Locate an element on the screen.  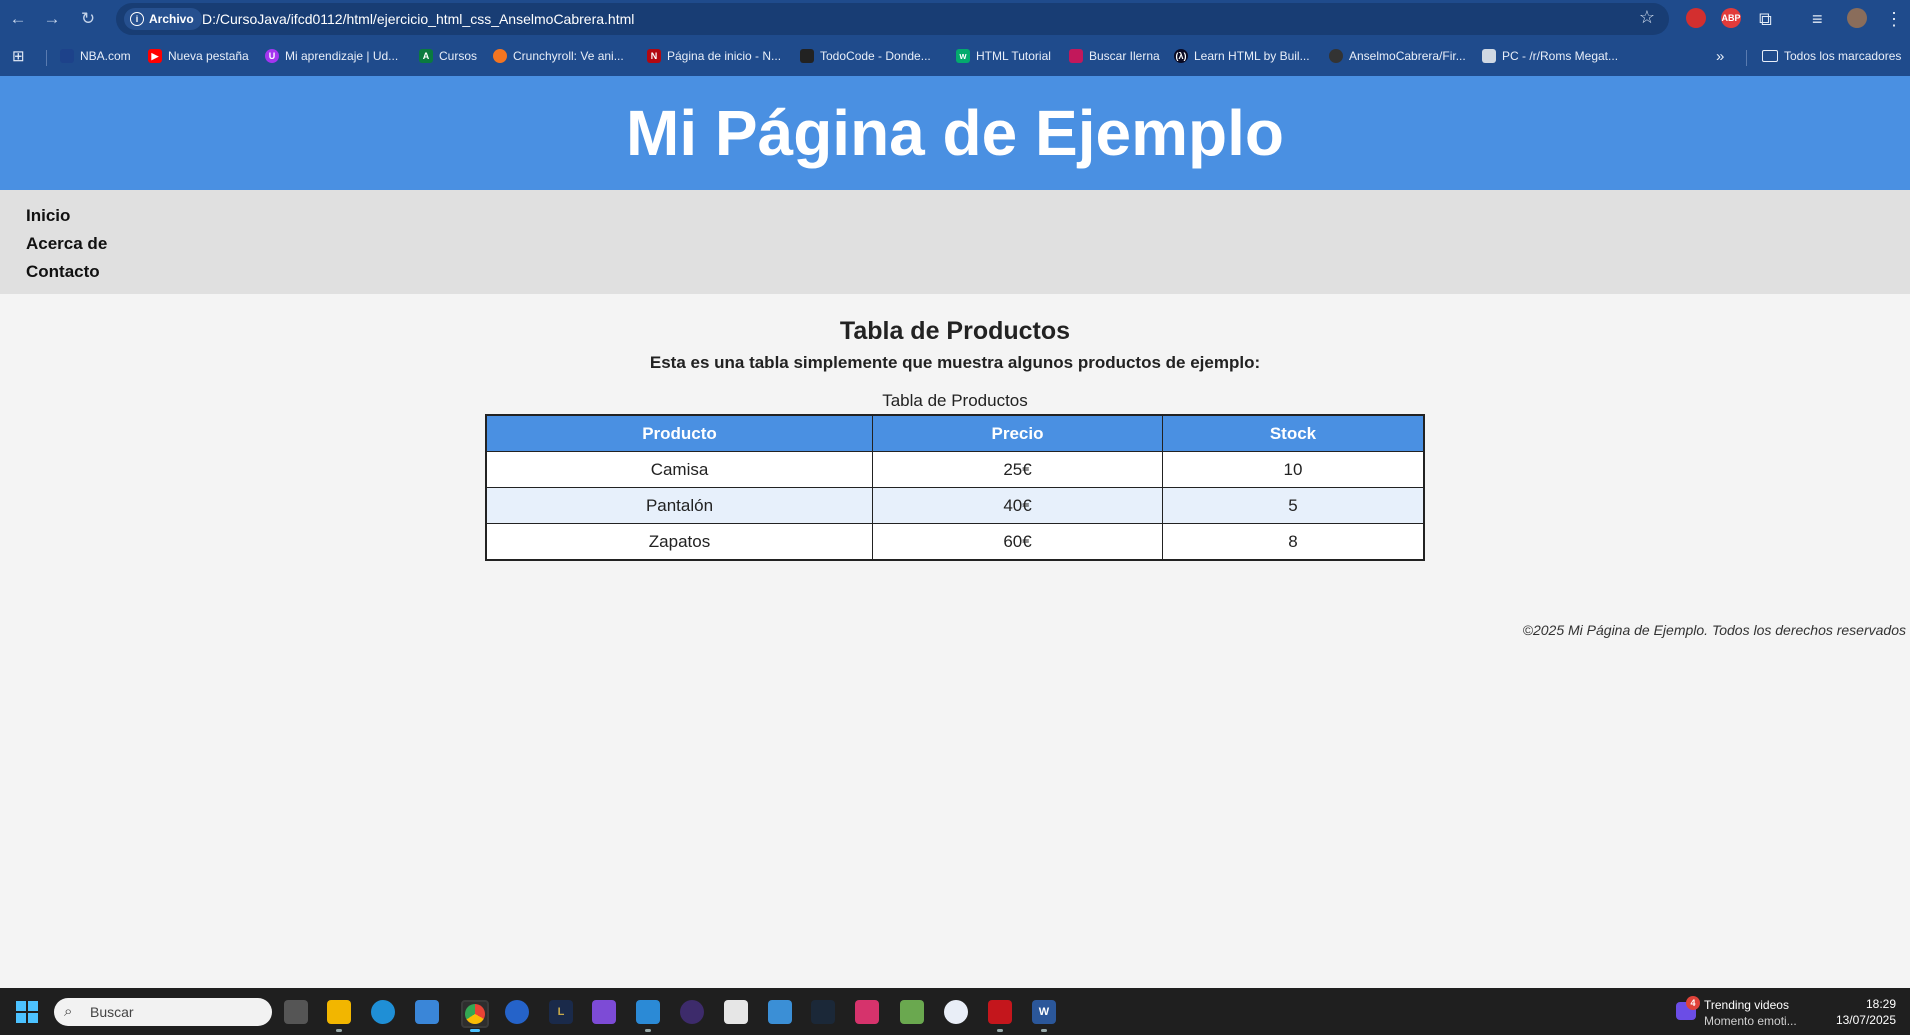
bookmark-cursos: A Cursos is located at coordinates (448, 56).